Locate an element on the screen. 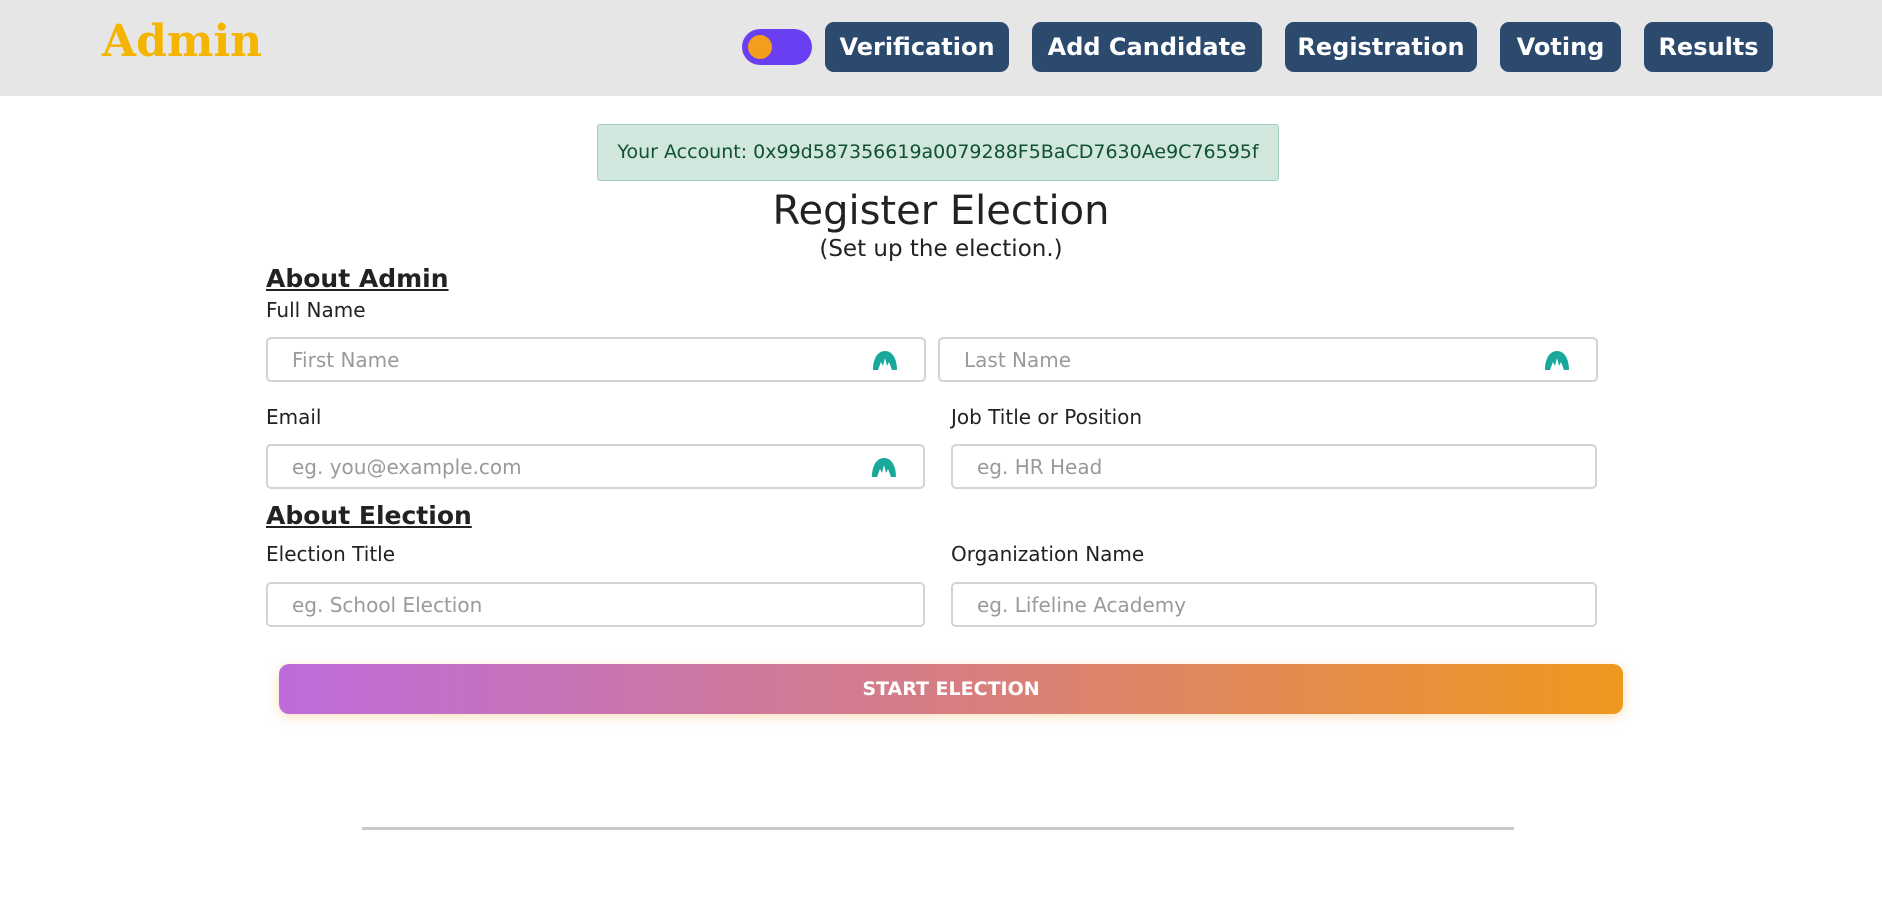  job-title-field is located at coordinates (1274, 466).